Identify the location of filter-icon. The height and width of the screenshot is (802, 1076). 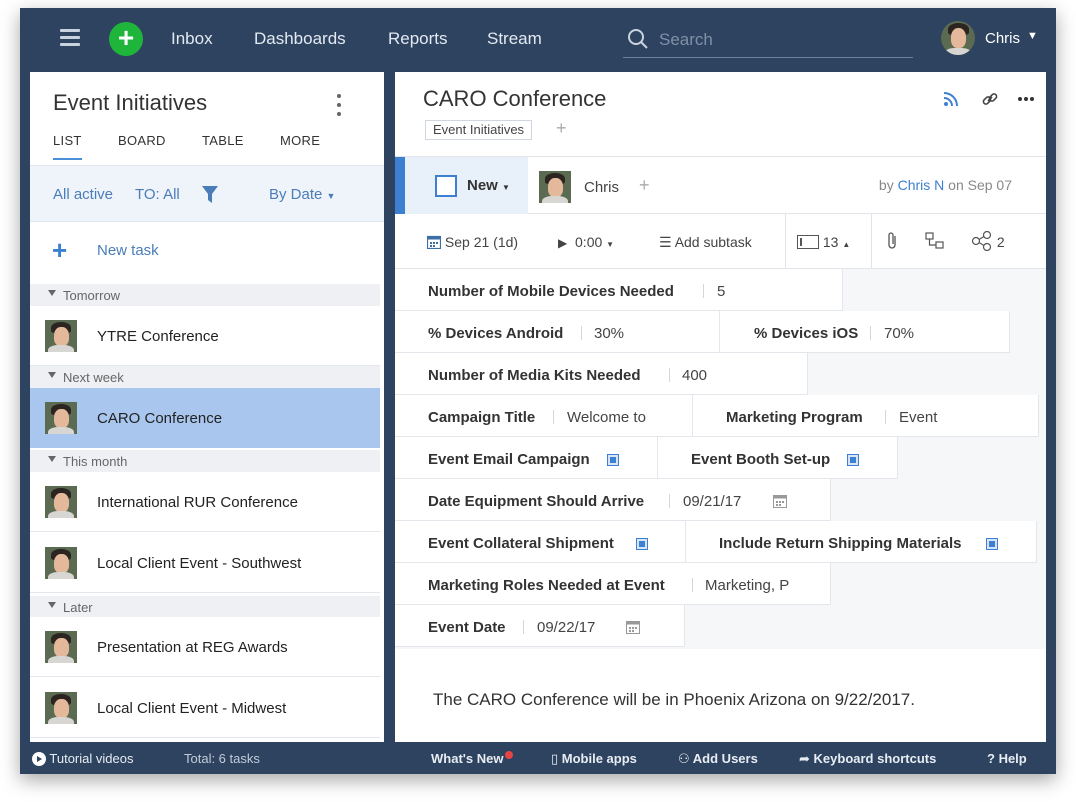
(210, 195).